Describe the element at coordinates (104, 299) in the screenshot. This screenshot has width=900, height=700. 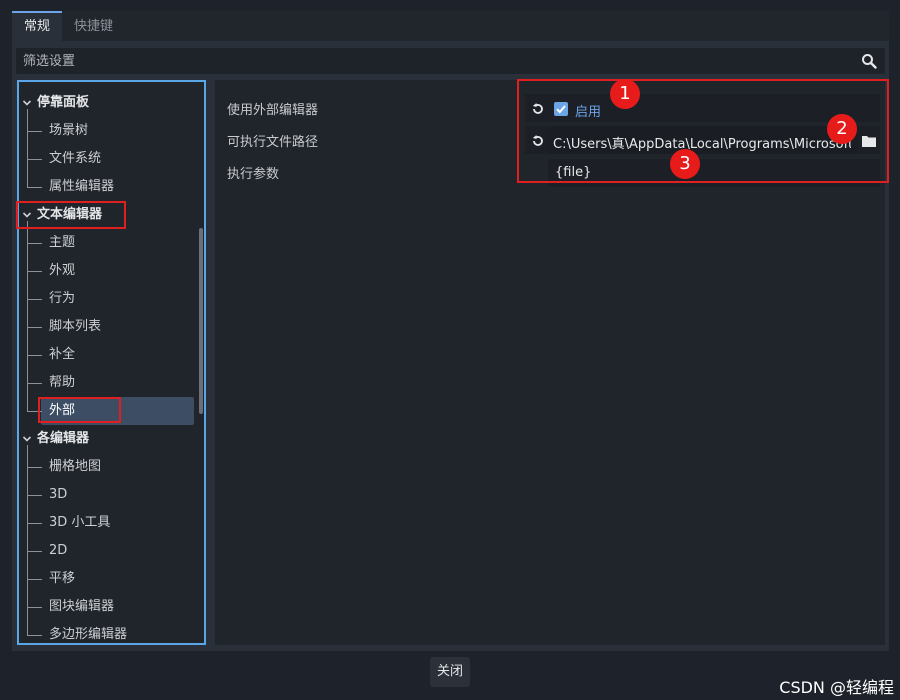
I see `tree-item: 行为` at that location.